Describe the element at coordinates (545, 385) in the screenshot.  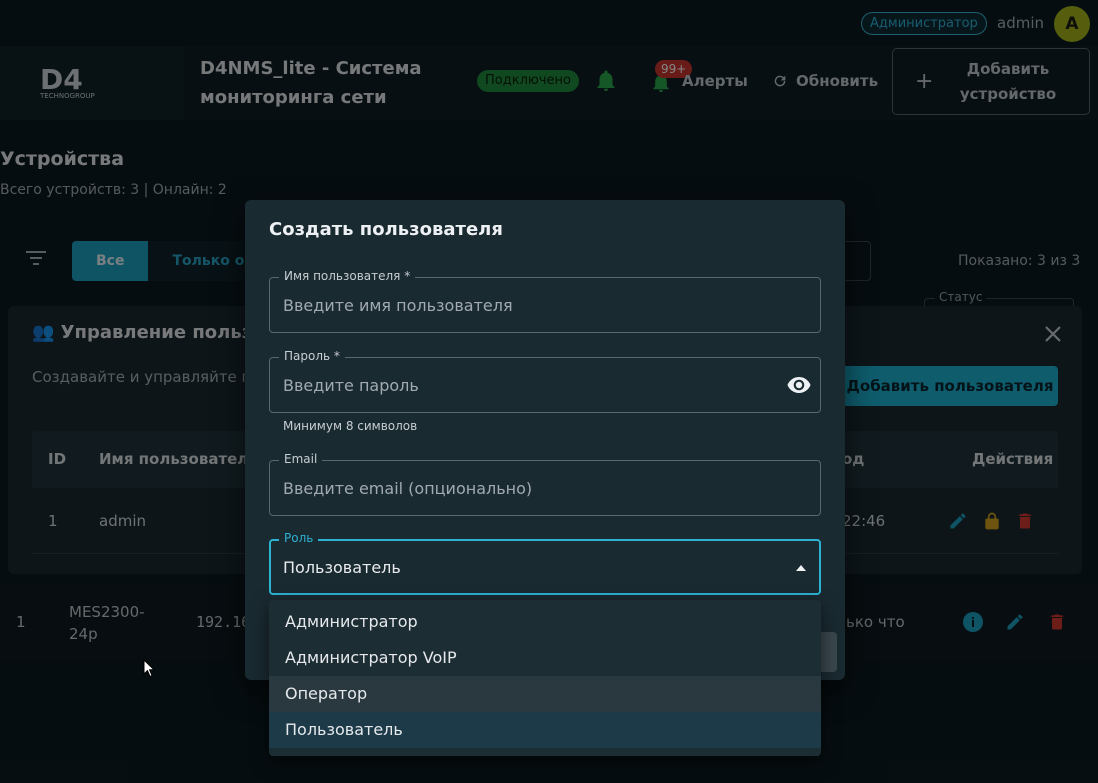
I see `password-input` at that location.